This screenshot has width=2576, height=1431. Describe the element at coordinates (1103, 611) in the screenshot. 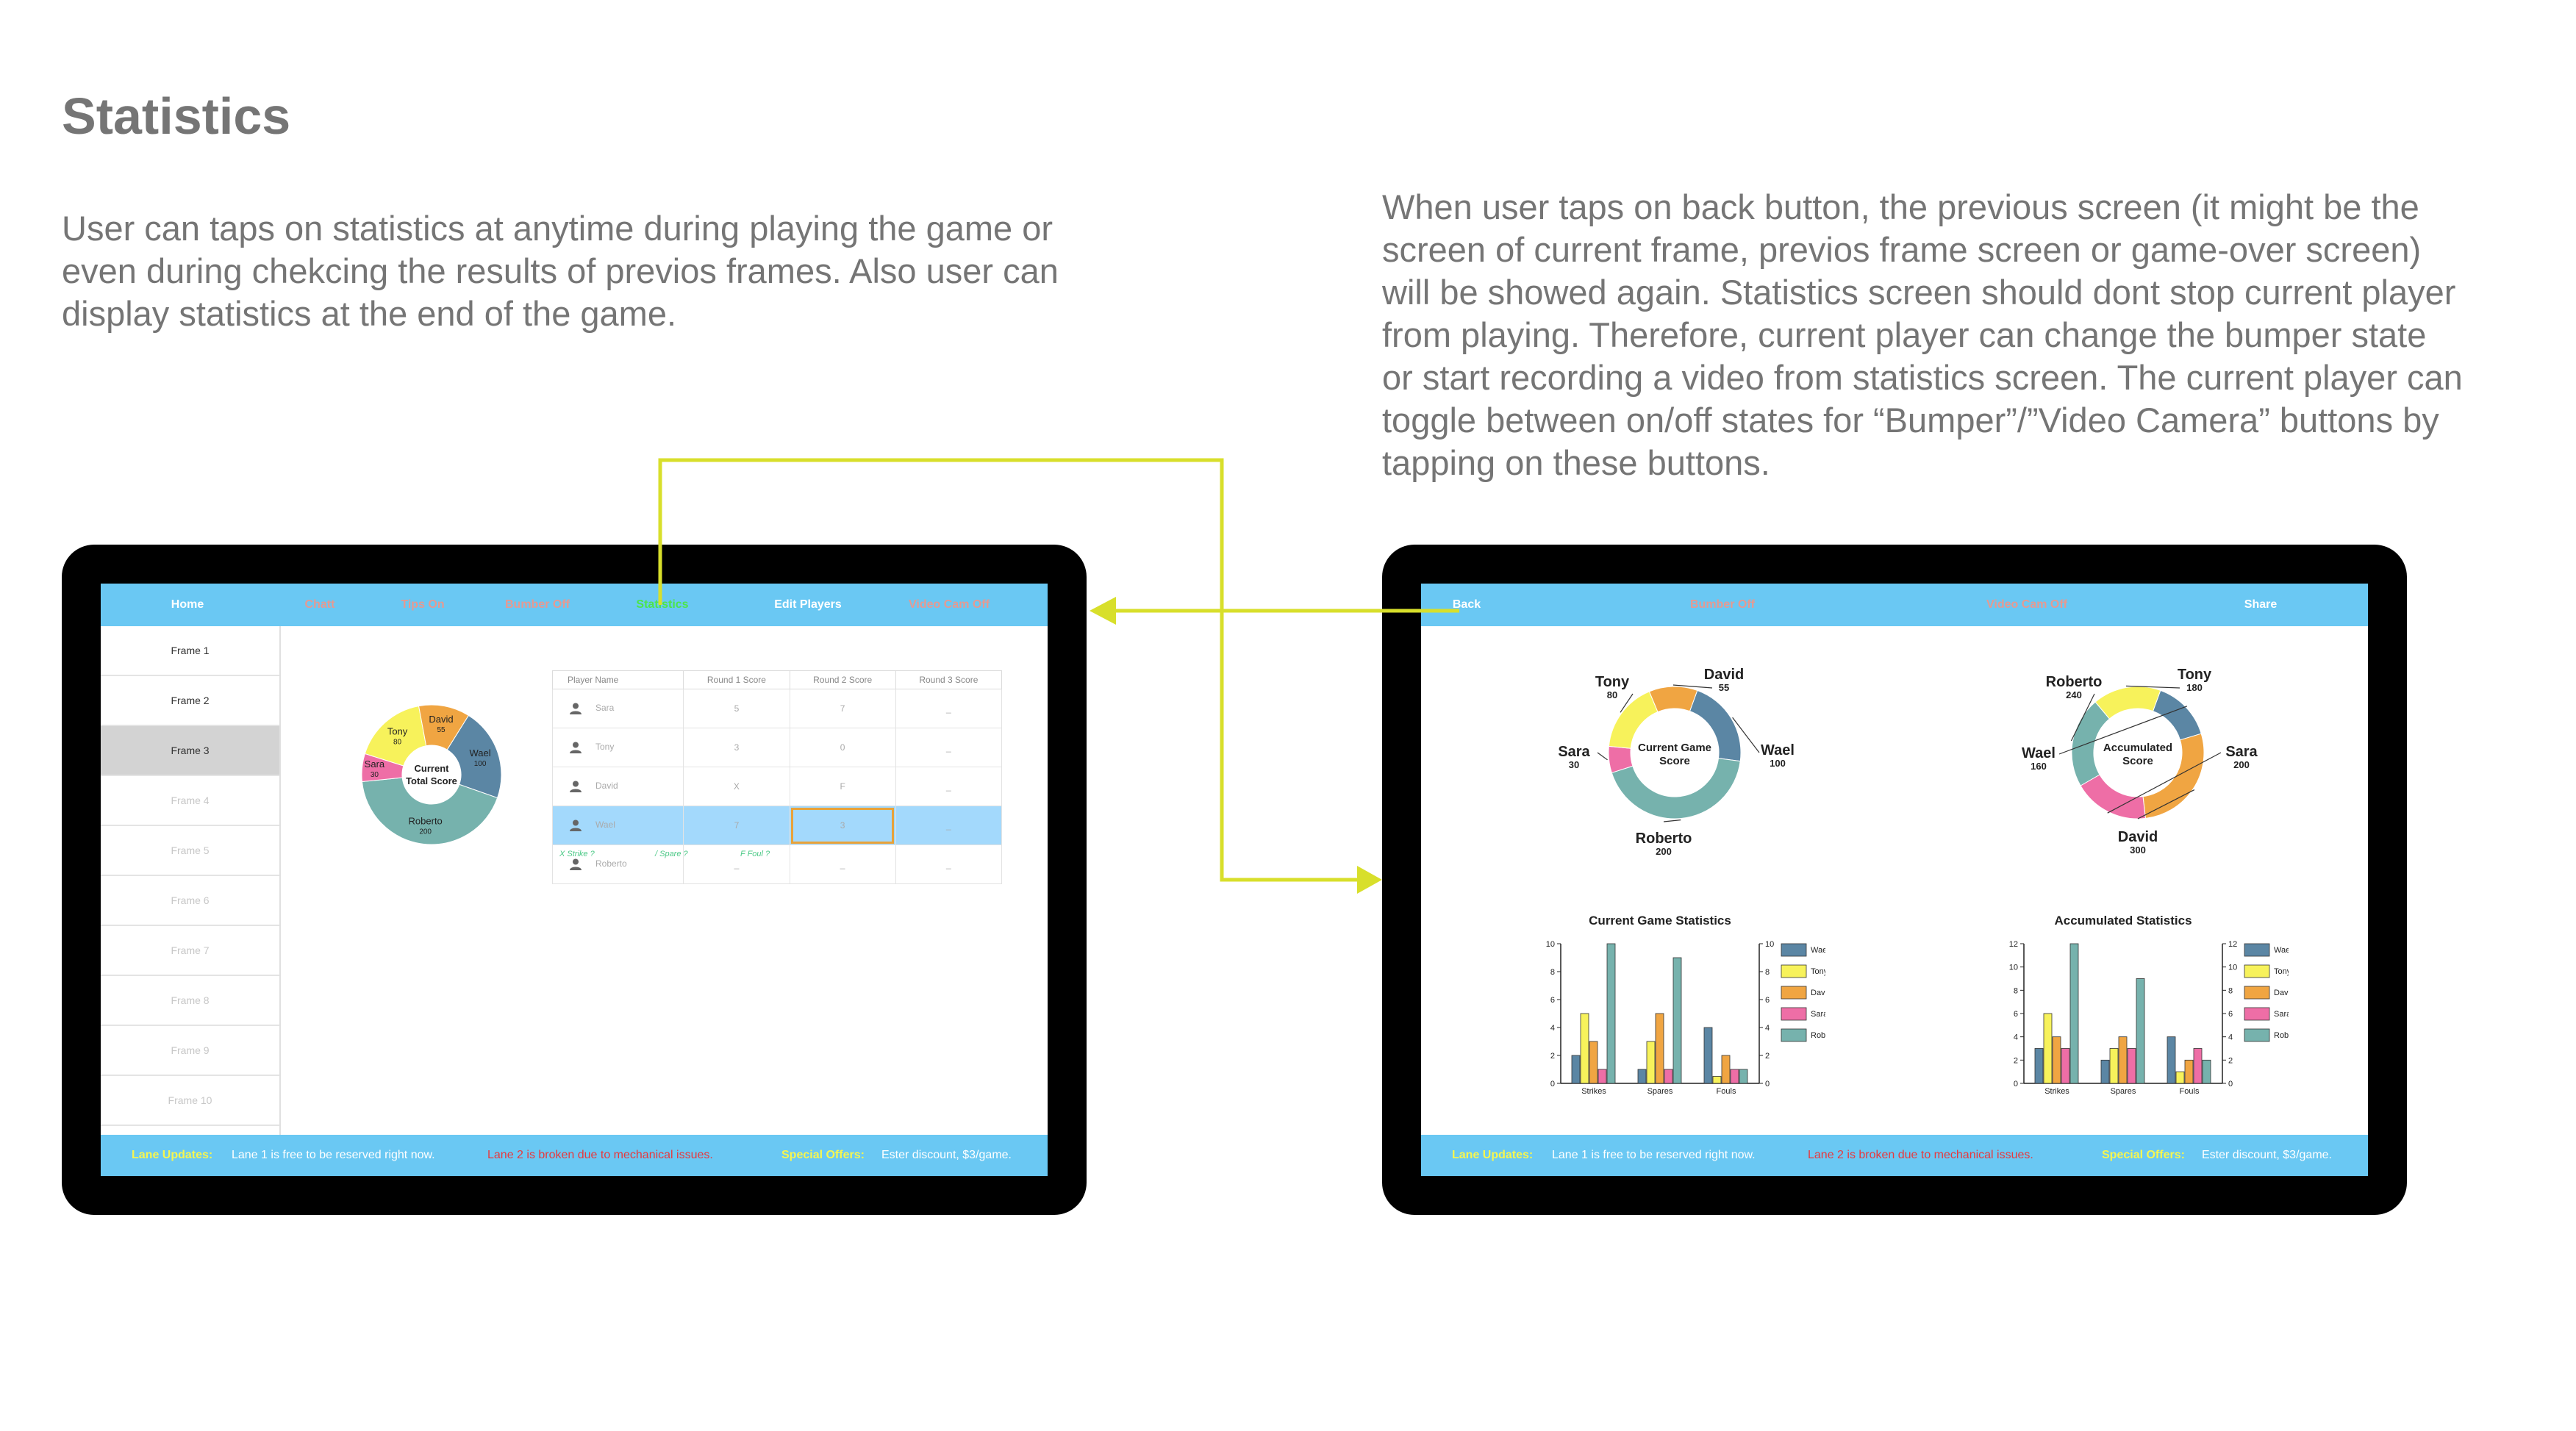

I see `arrowhead-left` at that location.